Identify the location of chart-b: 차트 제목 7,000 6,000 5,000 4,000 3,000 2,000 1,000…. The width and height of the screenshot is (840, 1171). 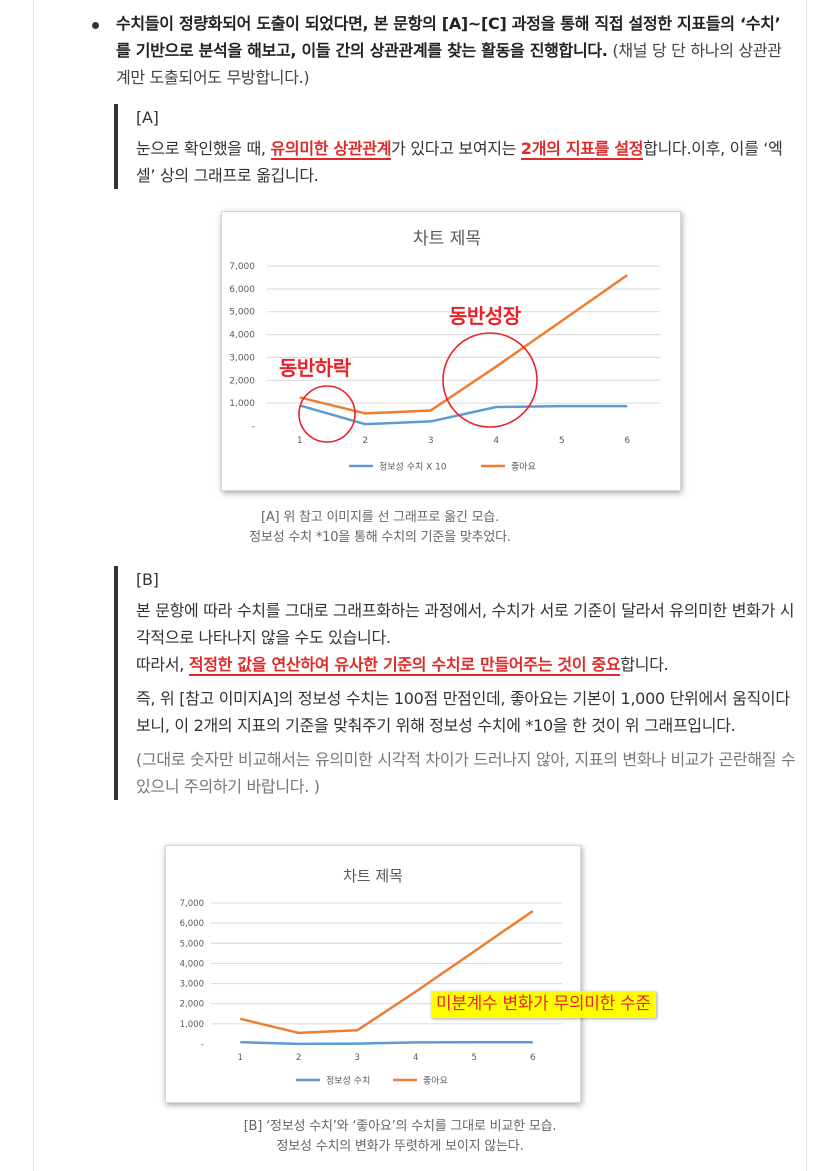
(373, 974).